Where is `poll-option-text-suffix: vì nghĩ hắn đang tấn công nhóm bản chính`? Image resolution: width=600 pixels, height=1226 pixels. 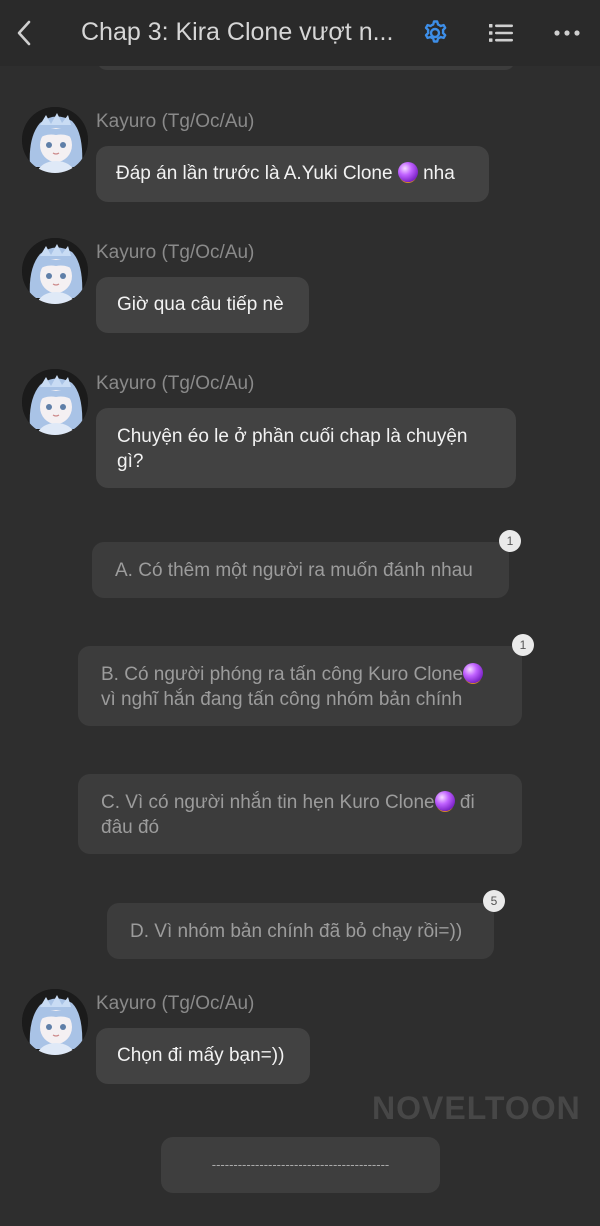 poll-option-text-suffix: vì nghĩ hắn đang tấn công nhóm bản chính is located at coordinates (282, 699).